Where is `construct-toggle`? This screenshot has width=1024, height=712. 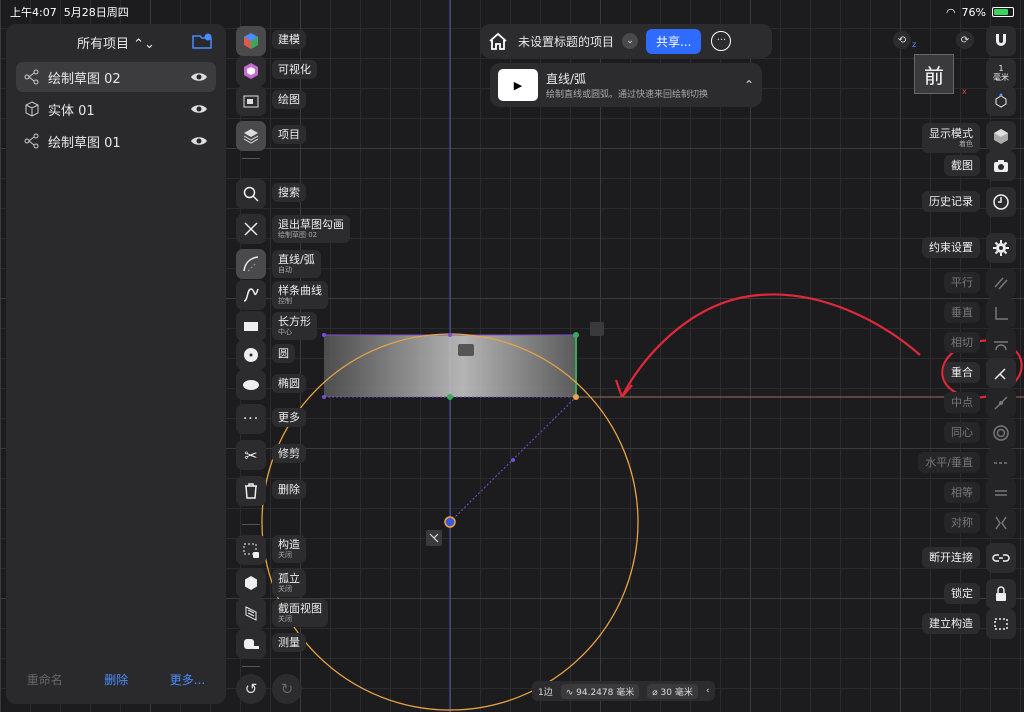
construct-toggle is located at coordinates (251, 550).